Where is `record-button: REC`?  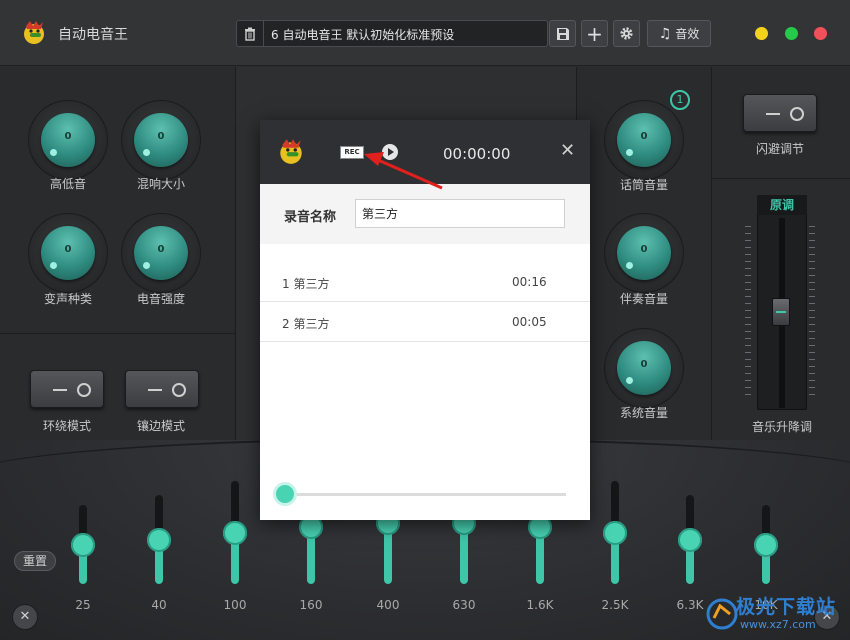 record-button: REC is located at coordinates (352, 152).